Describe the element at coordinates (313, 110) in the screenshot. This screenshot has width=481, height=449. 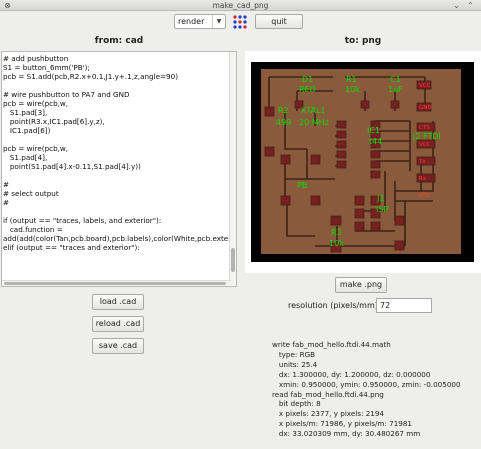
I see `pcb-label-xtal1: XTAL1` at that location.